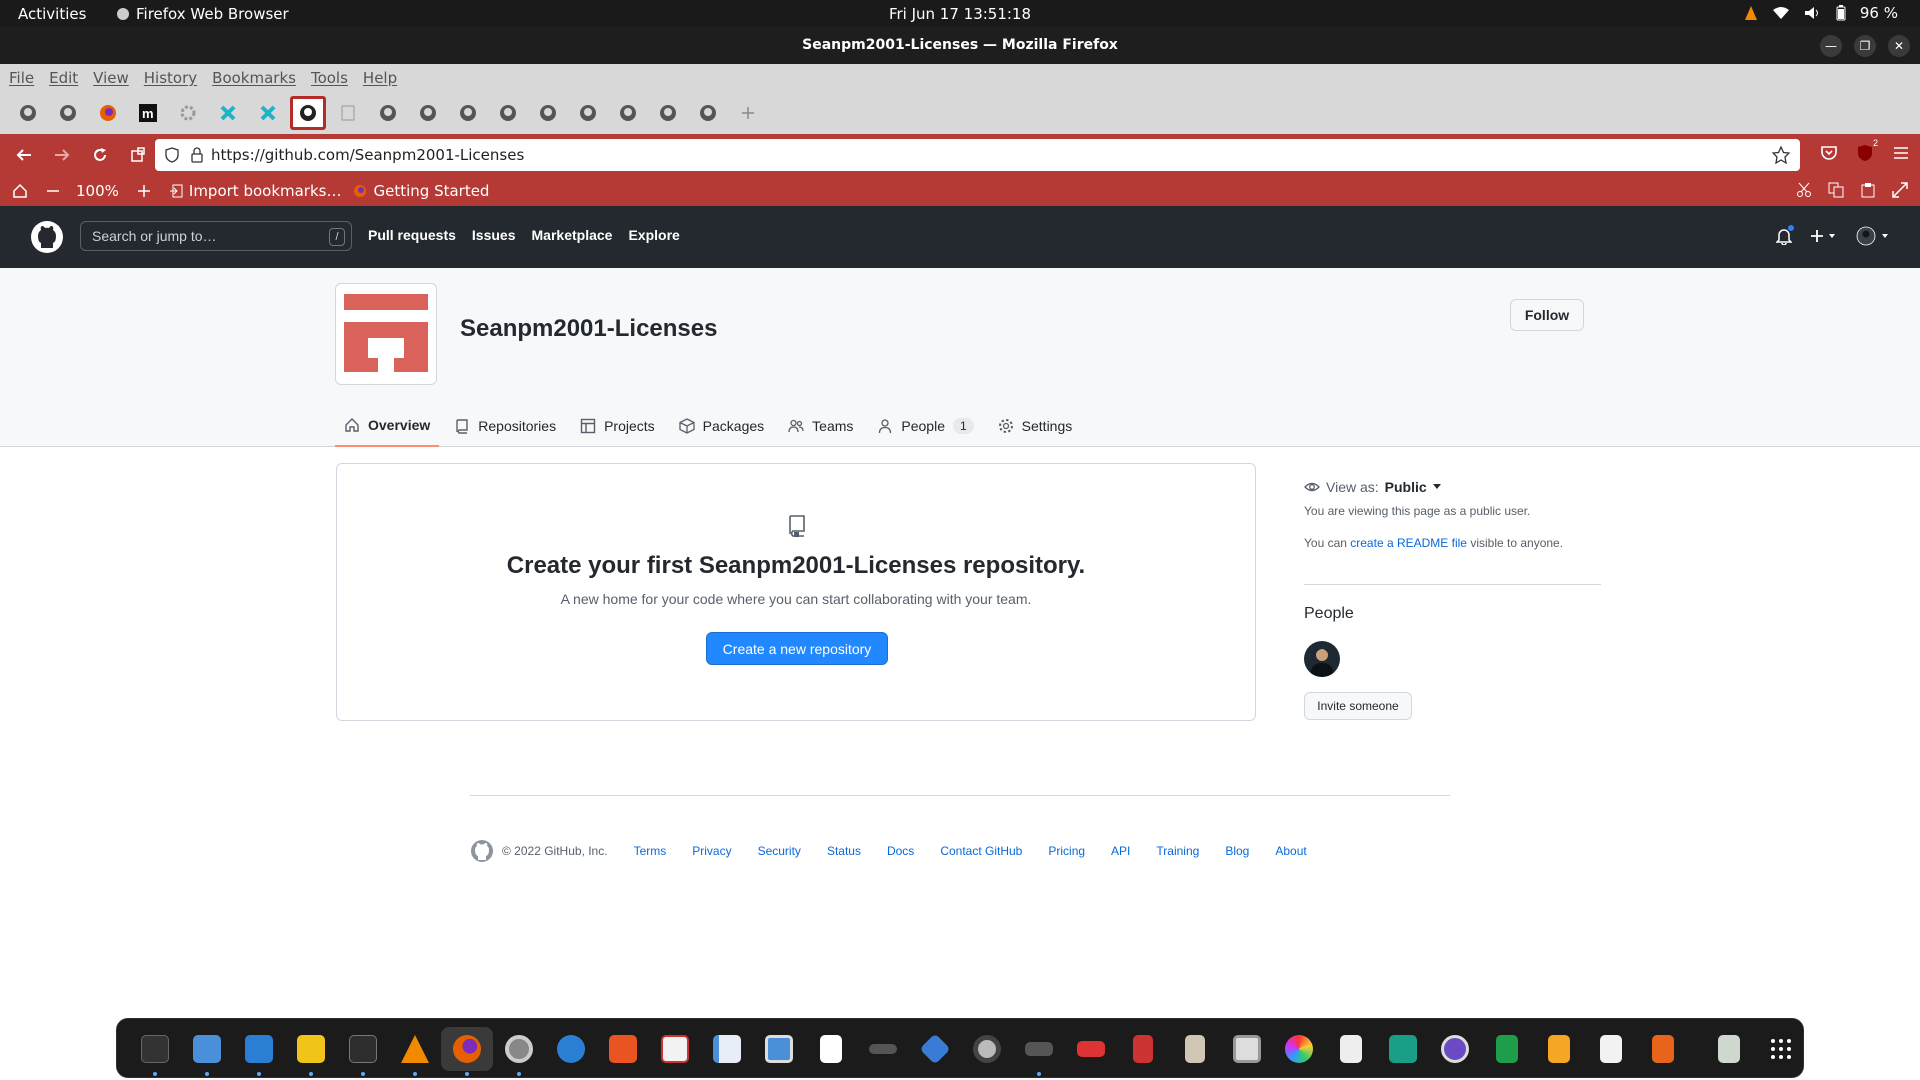 The height and width of the screenshot is (1080, 1920). I want to click on close-button: ✕, so click(1899, 46).